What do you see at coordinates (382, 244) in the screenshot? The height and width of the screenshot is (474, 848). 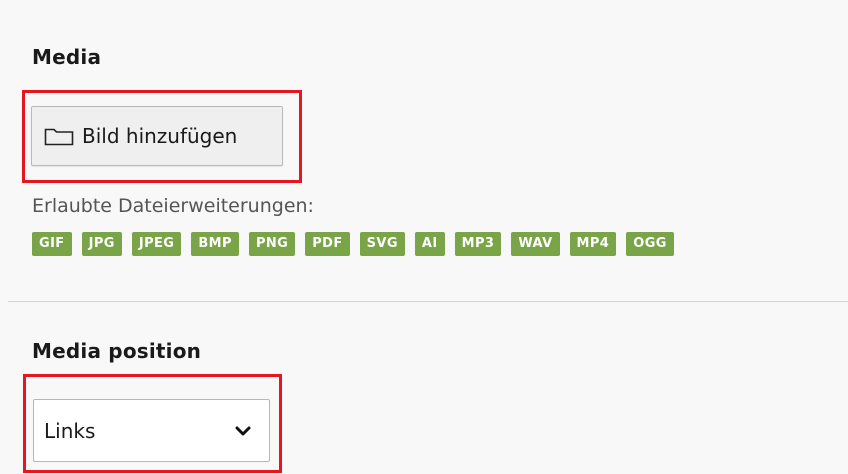 I see `extension-badge: SVG` at bounding box center [382, 244].